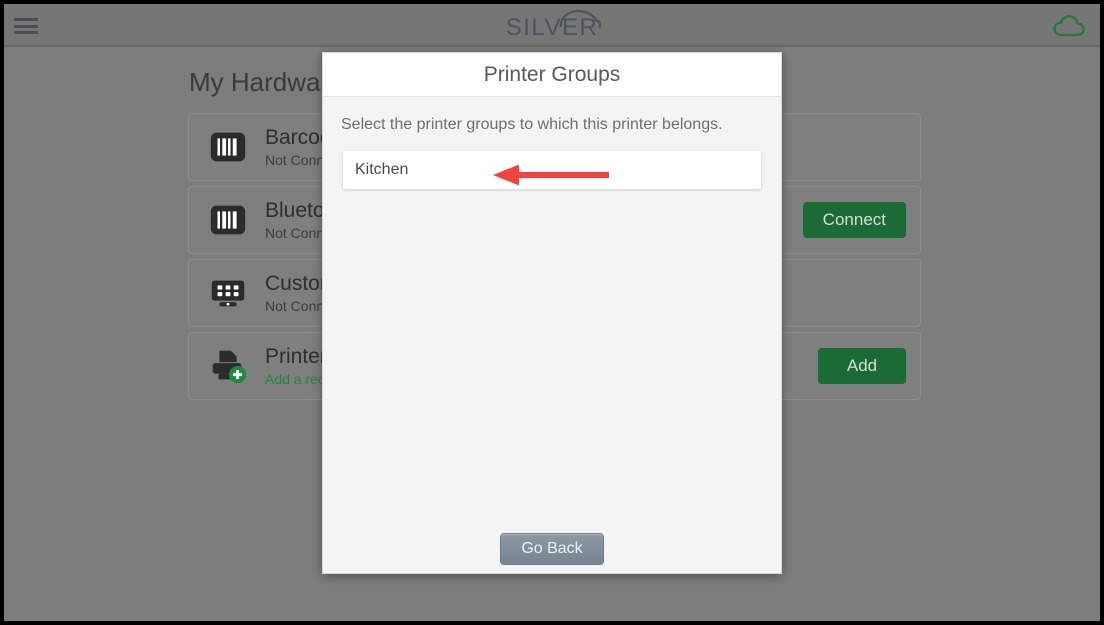  I want to click on add-printer-icon, so click(228, 366).